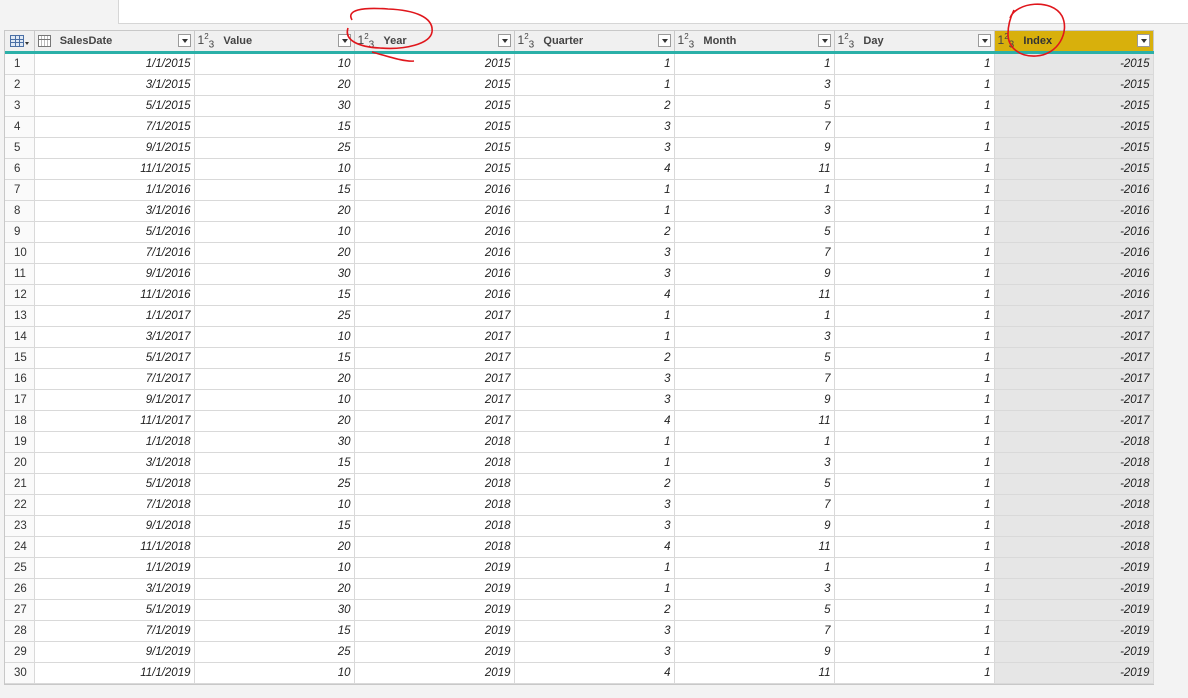 The image size is (1188, 698). Describe the element at coordinates (114, 274) in the screenshot. I see `table-cell: 9/1/2016` at that location.